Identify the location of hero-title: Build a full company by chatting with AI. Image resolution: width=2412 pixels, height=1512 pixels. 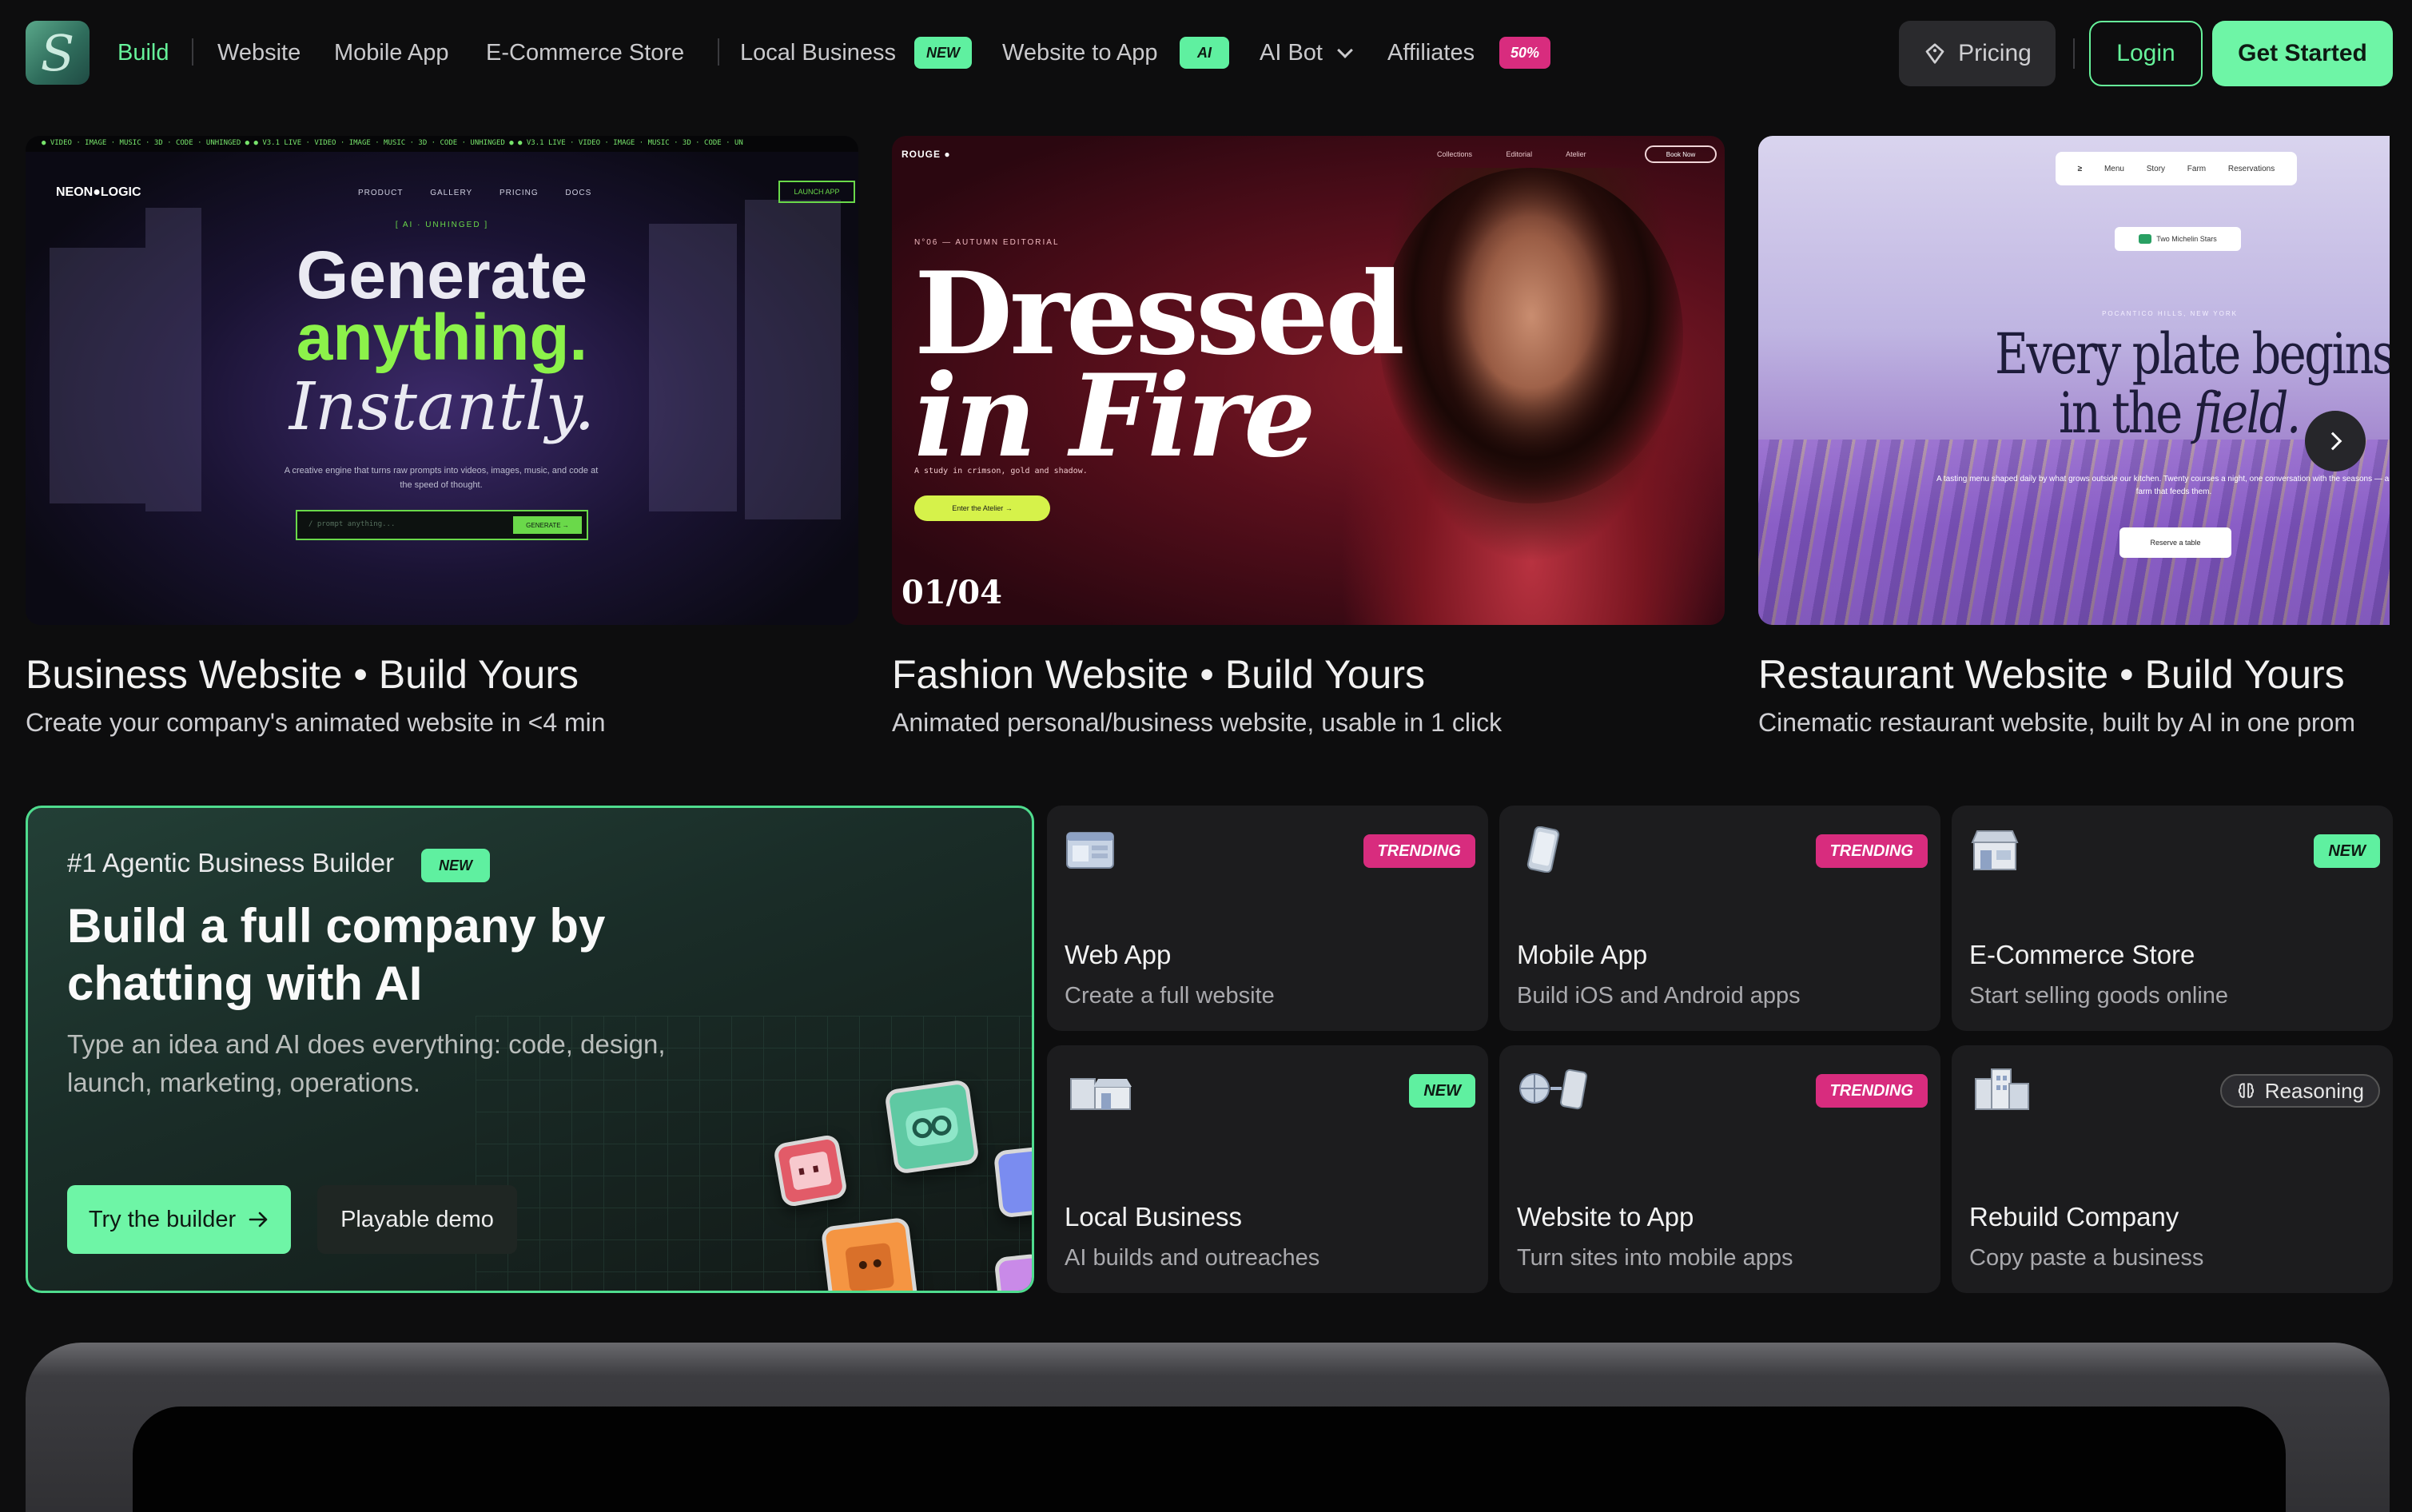
(336, 954).